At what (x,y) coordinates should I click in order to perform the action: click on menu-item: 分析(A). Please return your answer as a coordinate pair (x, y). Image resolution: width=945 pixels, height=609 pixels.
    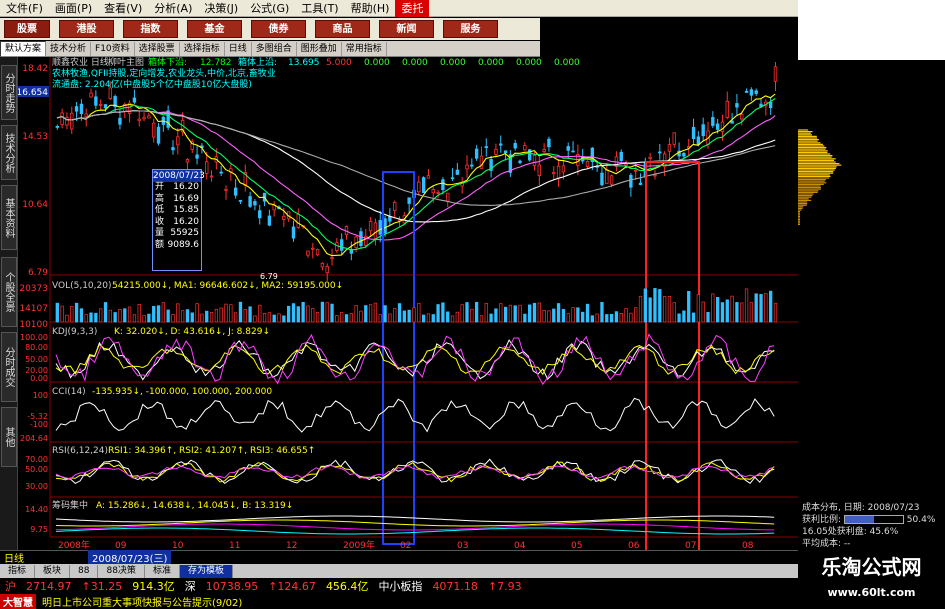
    Looking at the image, I should click on (173, 8).